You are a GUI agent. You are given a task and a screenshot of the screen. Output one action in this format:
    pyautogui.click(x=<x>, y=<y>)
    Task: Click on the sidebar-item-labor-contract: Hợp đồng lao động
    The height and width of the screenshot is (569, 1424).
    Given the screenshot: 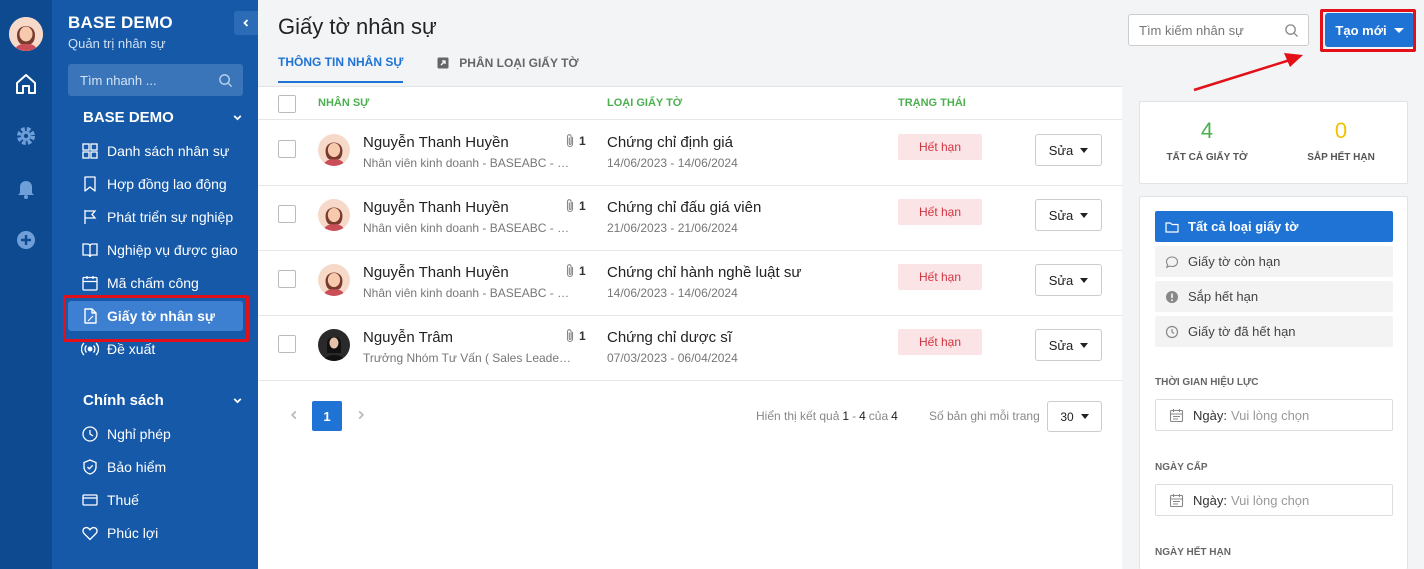 What is the action you would take?
    pyautogui.click(x=155, y=184)
    